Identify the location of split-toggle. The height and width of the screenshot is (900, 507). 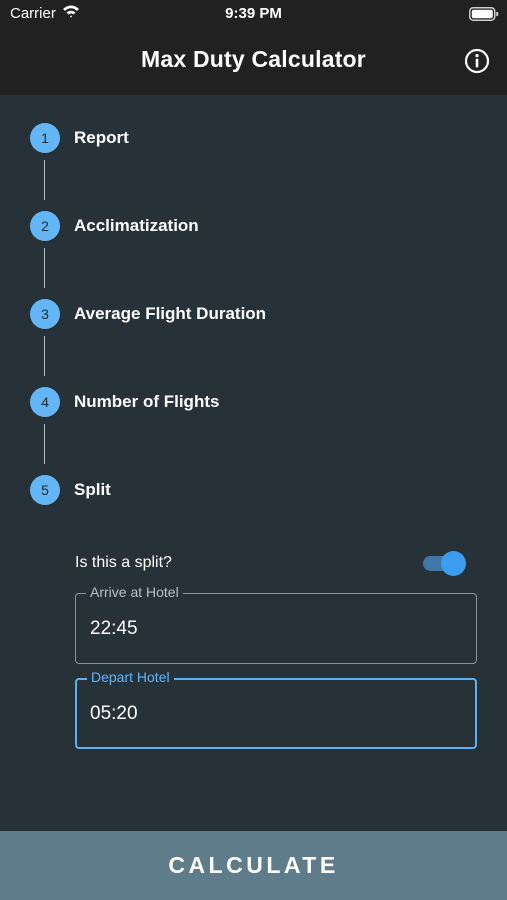
(444, 563).